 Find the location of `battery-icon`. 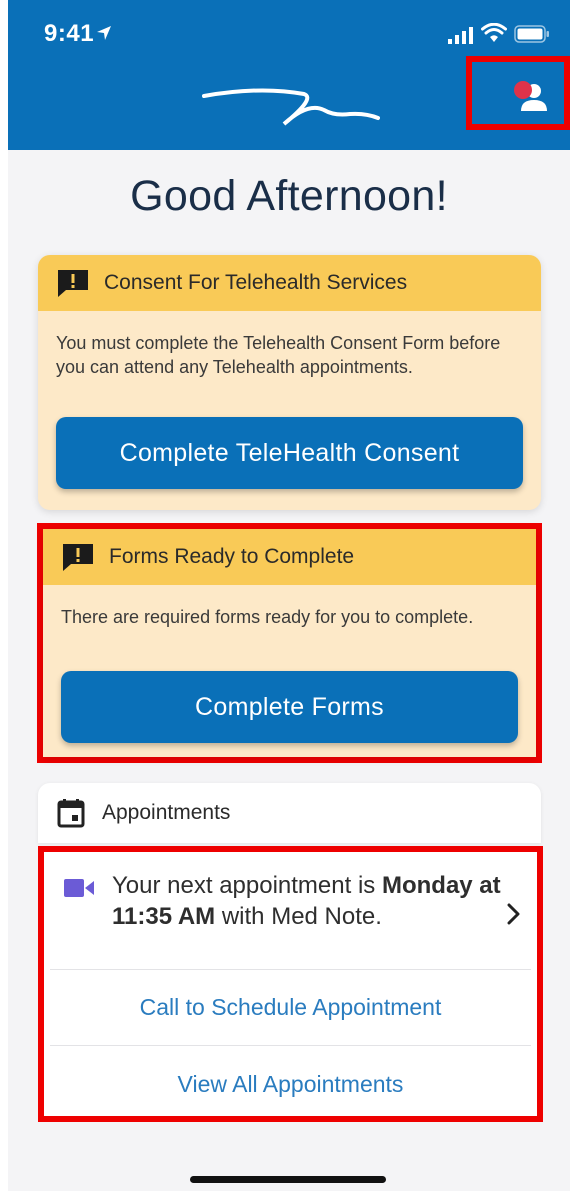

battery-icon is located at coordinates (531, 34).